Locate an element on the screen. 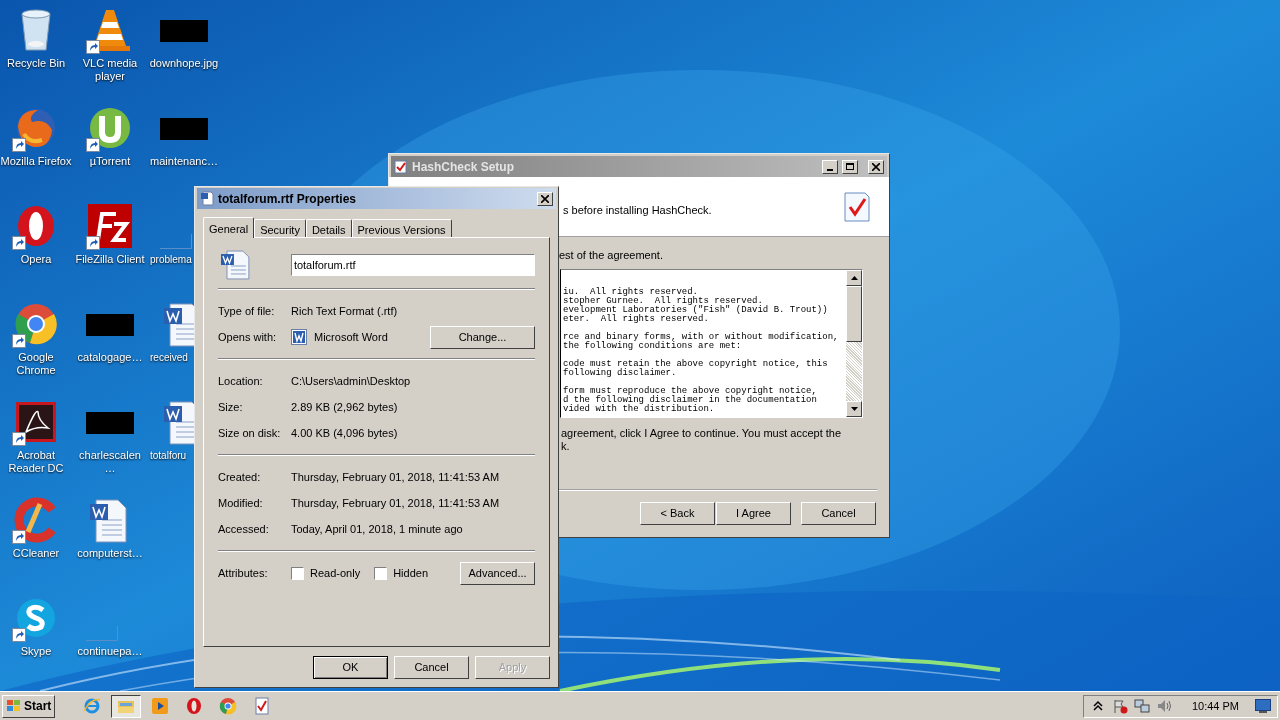 The image size is (1280, 720). scroll-thumb is located at coordinates (854, 314).